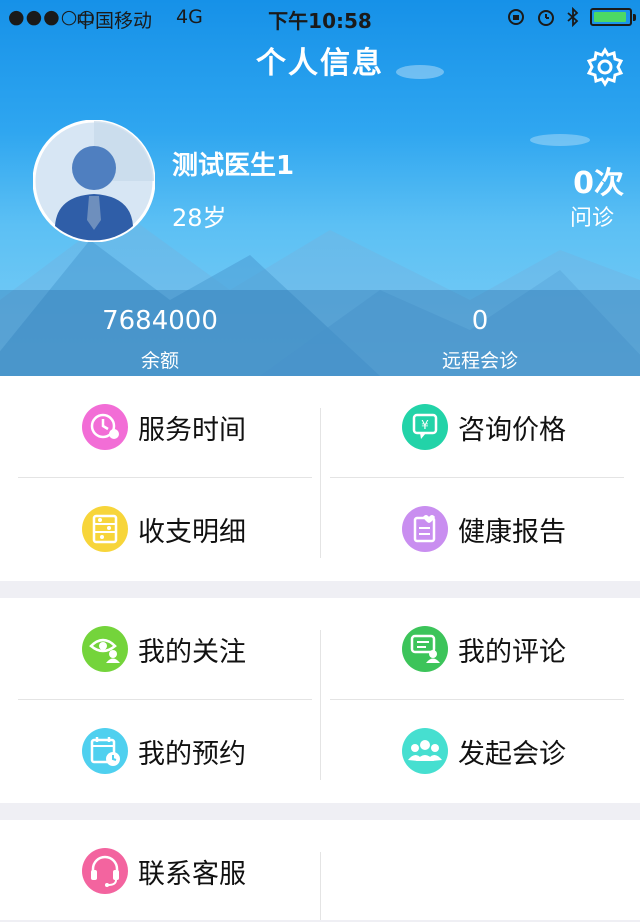 The image size is (640, 922). What do you see at coordinates (320, 63) in the screenshot?
I see `page-title: 个人信息` at bounding box center [320, 63].